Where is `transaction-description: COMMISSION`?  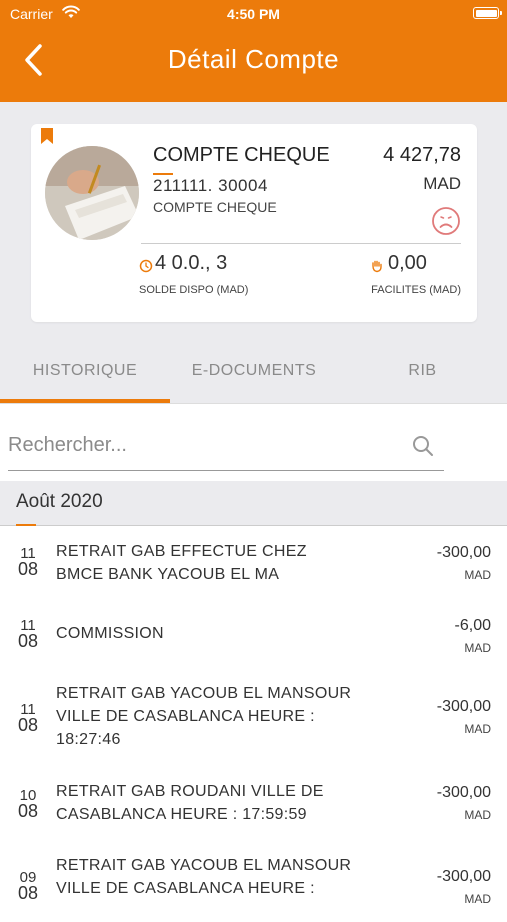 transaction-description: COMMISSION is located at coordinates (110, 633).